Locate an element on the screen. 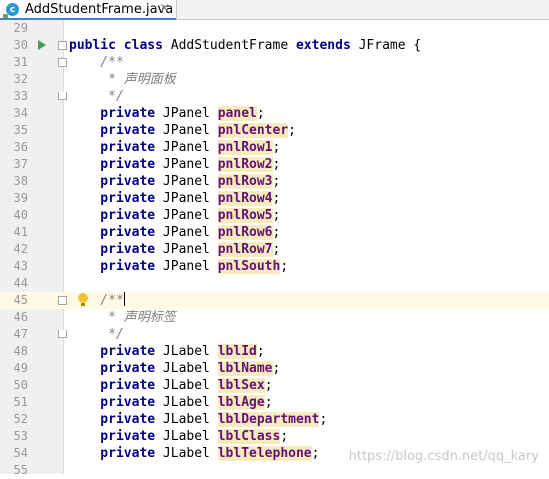 This screenshot has width=549, height=479. line-number: 52 is located at coordinates (20, 419).